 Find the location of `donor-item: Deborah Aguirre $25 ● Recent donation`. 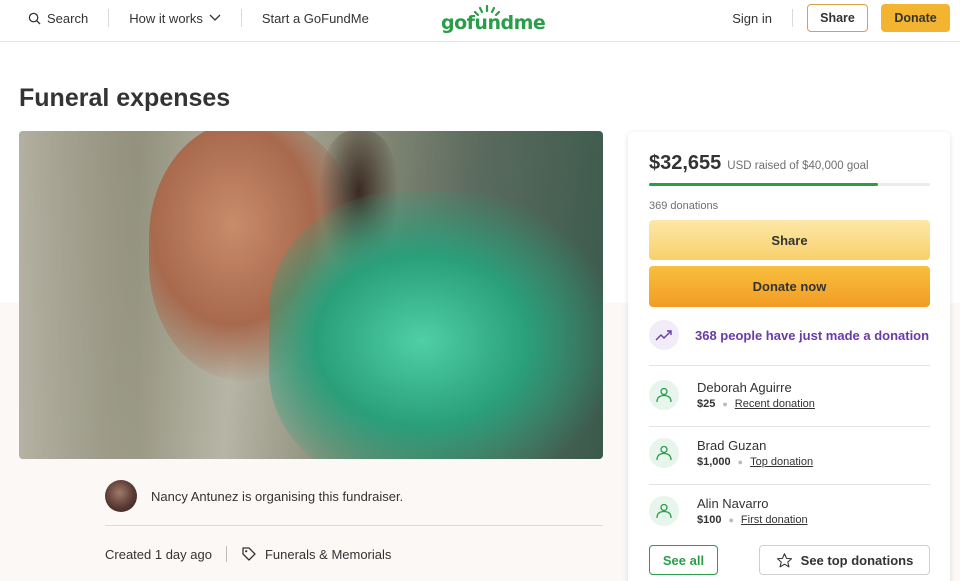

donor-item: Deborah Aguirre $25 ● Recent donation is located at coordinates (732, 395).